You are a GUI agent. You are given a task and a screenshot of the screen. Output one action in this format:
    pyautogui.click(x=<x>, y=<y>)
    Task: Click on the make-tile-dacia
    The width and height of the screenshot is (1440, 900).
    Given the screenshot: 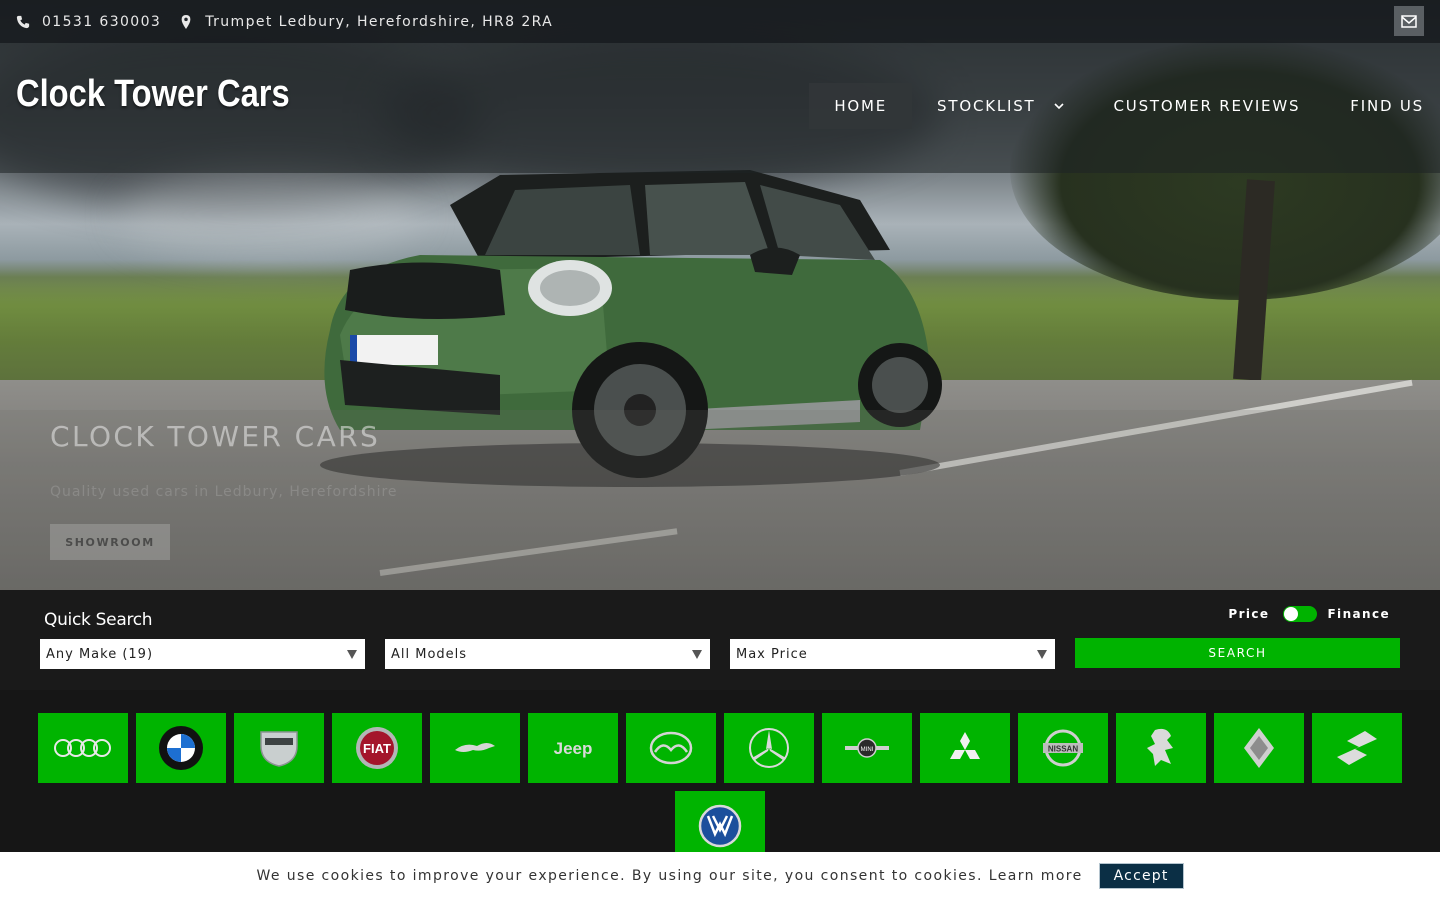 What is the action you would take?
    pyautogui.click(x=279, y=748)
    